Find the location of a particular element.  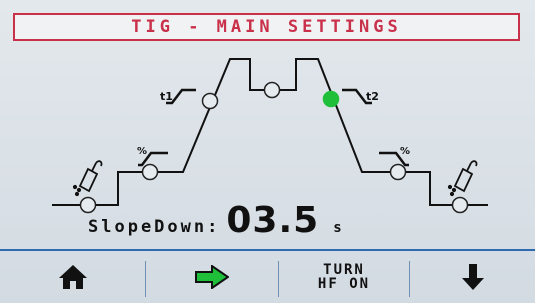

node-end-current is located at coordinates (398, 172).